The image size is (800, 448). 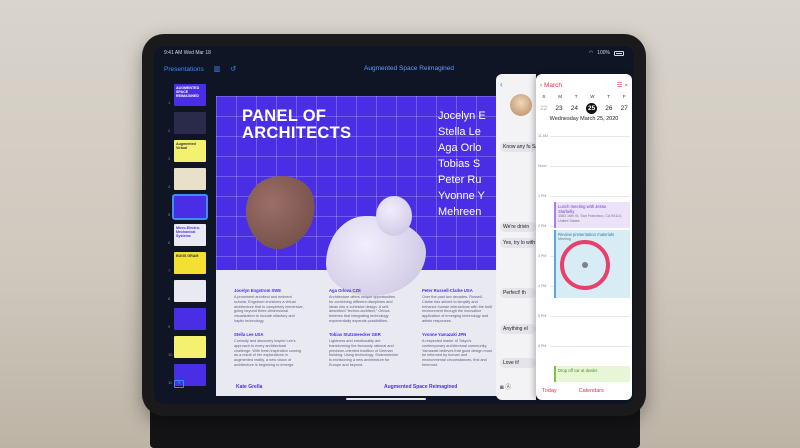 I want to click on add-slide-button: +, so click(x=179, y=384).